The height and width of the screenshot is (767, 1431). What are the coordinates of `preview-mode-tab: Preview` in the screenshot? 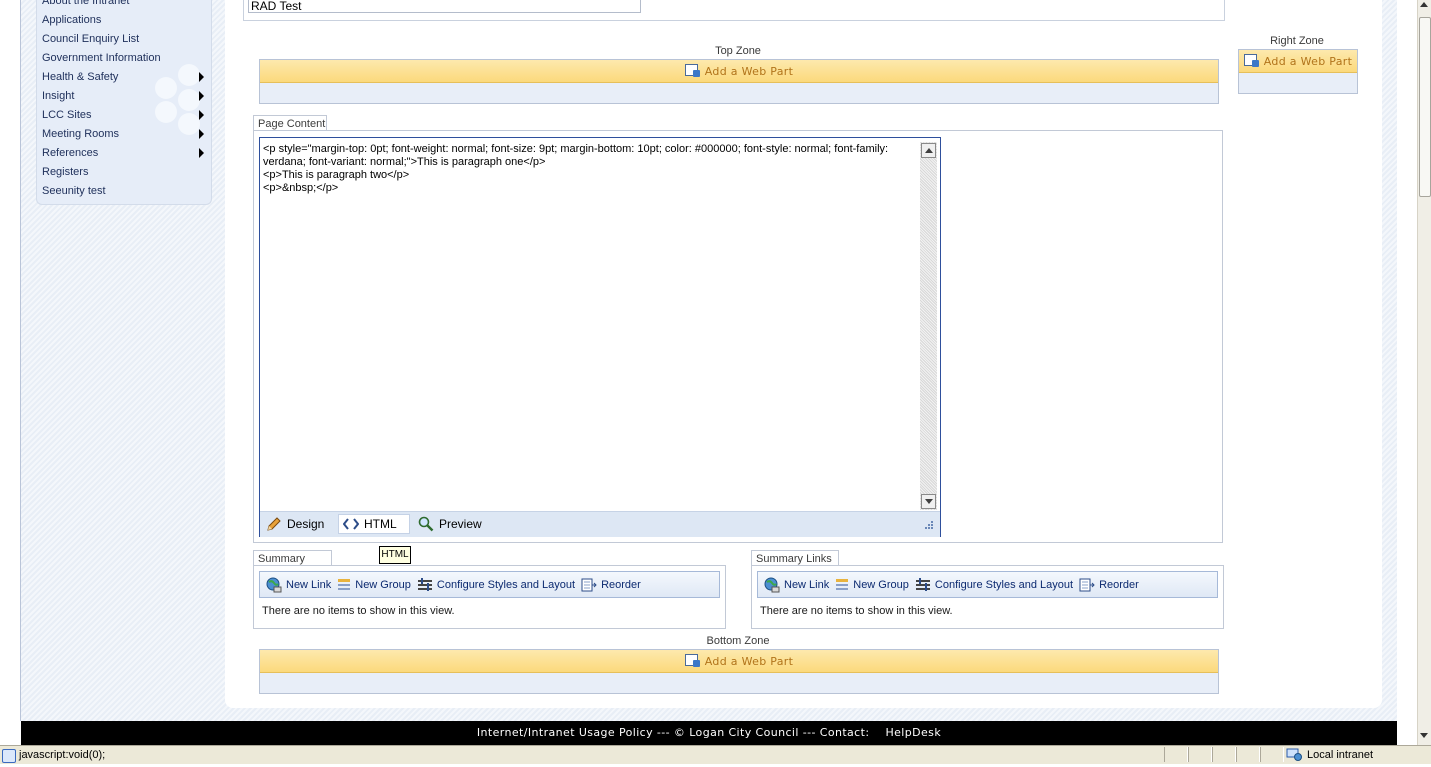 It's located at (450, 524).